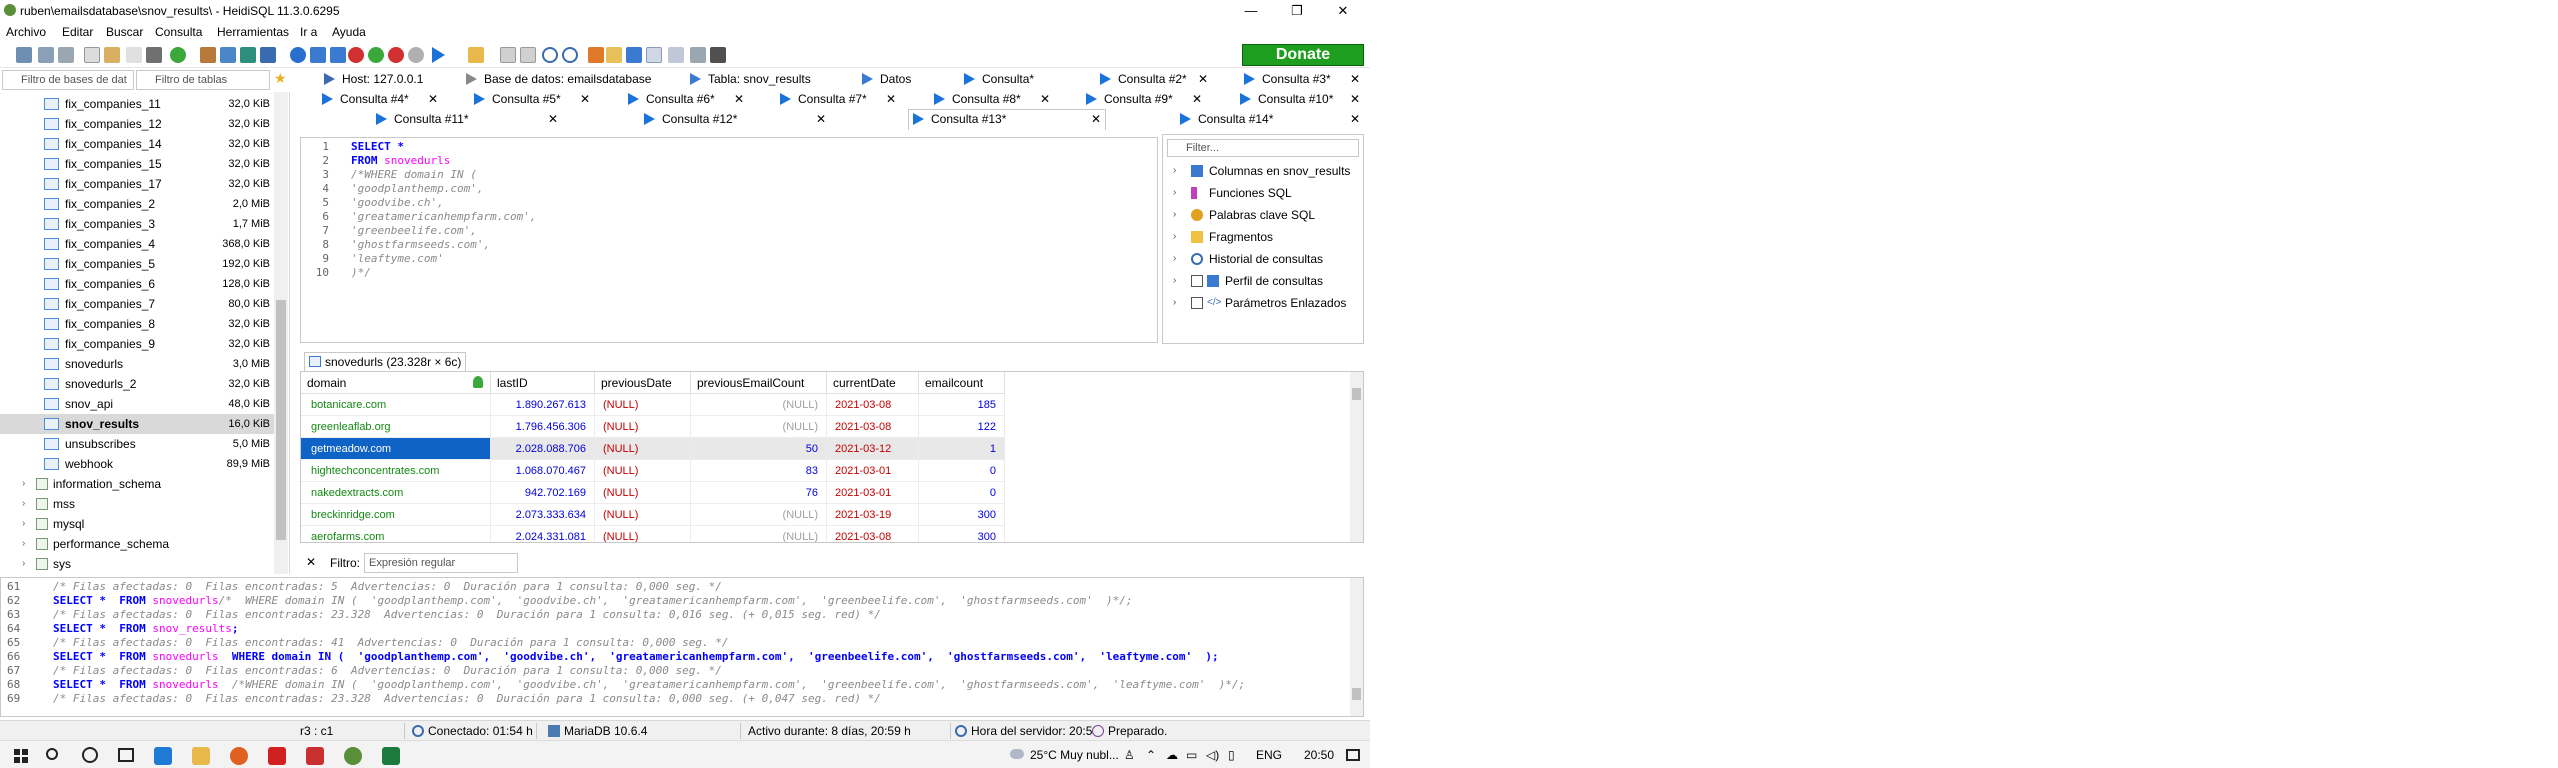 Image resolution: width=2558 pixels, height=768 pixels. What do you see at coordinates (396, 55) in the screenshot?
I see `cancel-edit-icon` at bounding box center [396, 55].